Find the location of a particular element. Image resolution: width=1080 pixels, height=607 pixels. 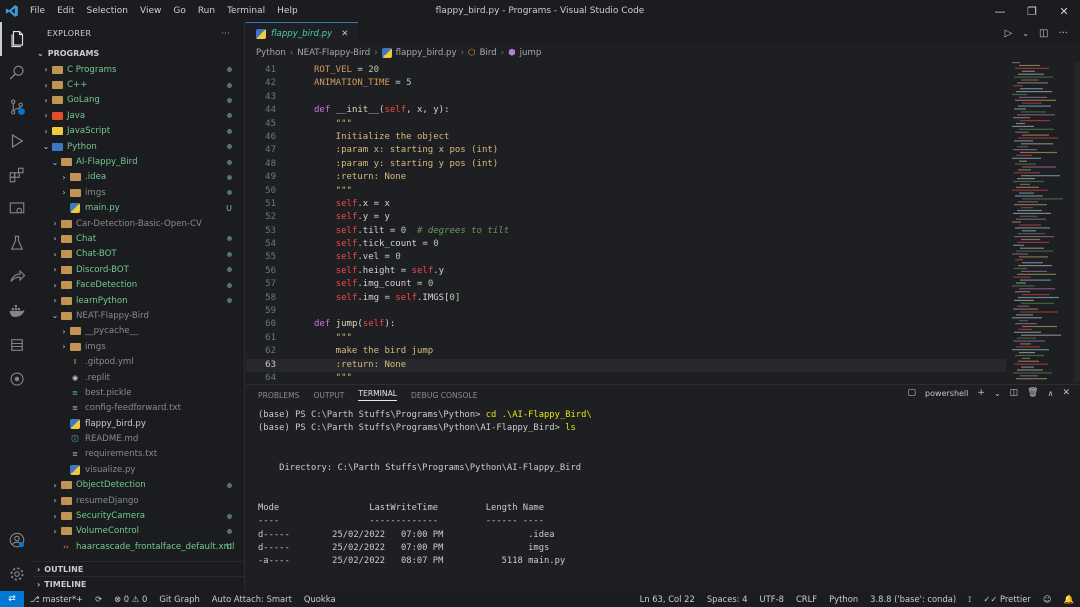

tree-item: › ObjectDetection is located at coordinates (138, 485).